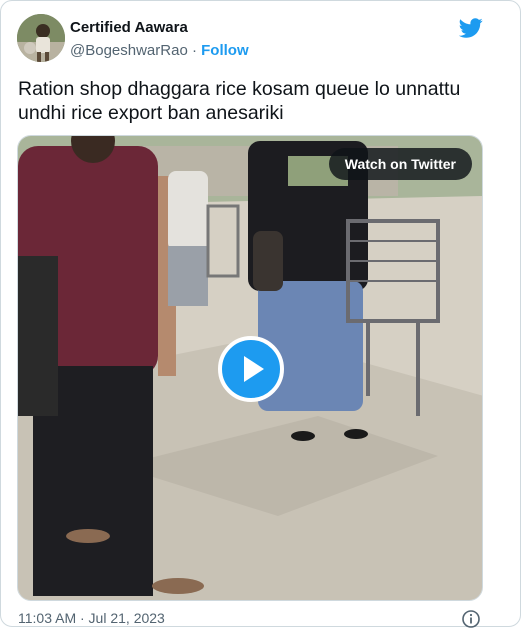 The height and width of the screenshot is (629, 521). I want to click on handle-row: @BogeshwarRao · Follow, so click(159, 50).